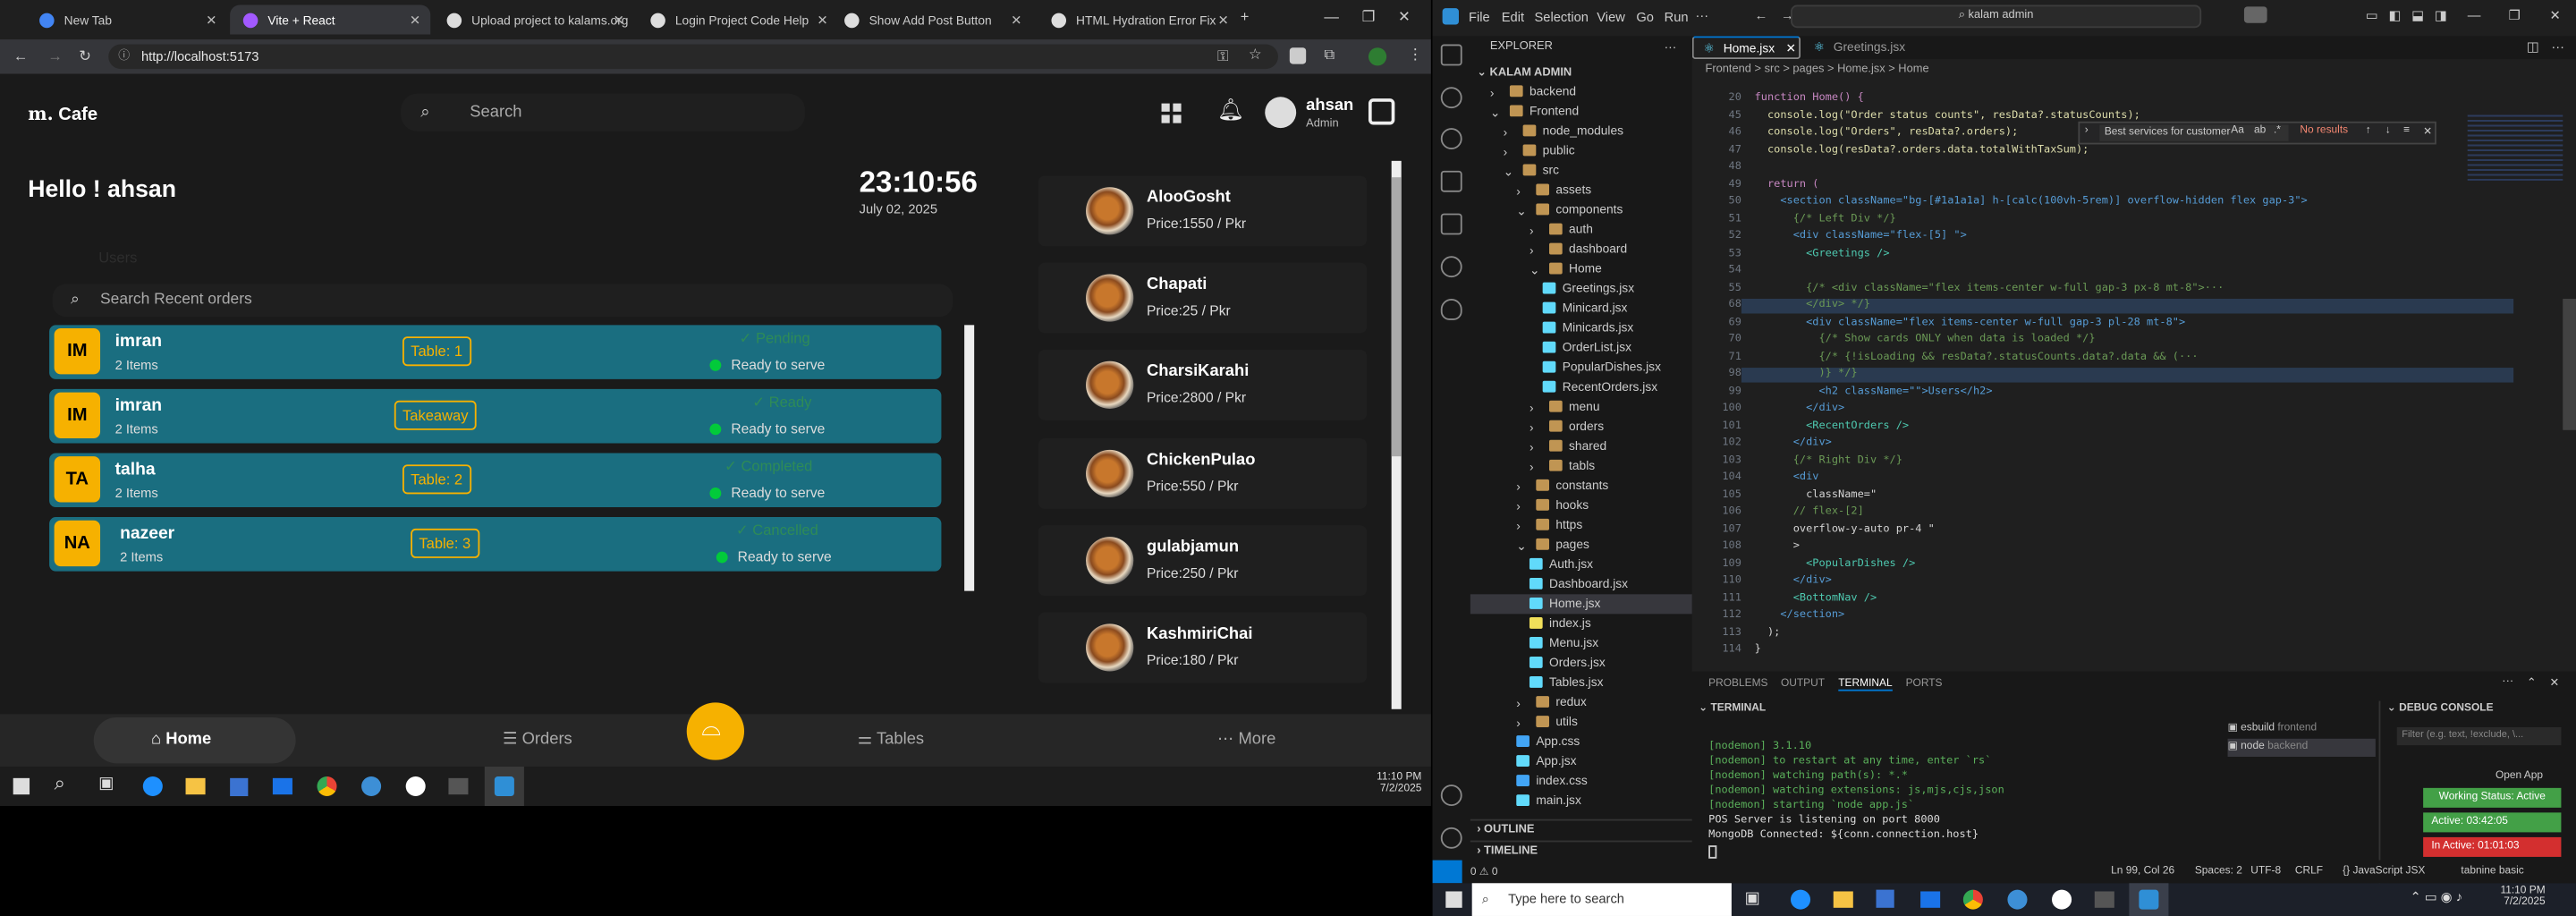  Describe the element at coordinates (1329, 55) in the screenshot. I see `extensions-puzzle-icon: ⧉` at that location.